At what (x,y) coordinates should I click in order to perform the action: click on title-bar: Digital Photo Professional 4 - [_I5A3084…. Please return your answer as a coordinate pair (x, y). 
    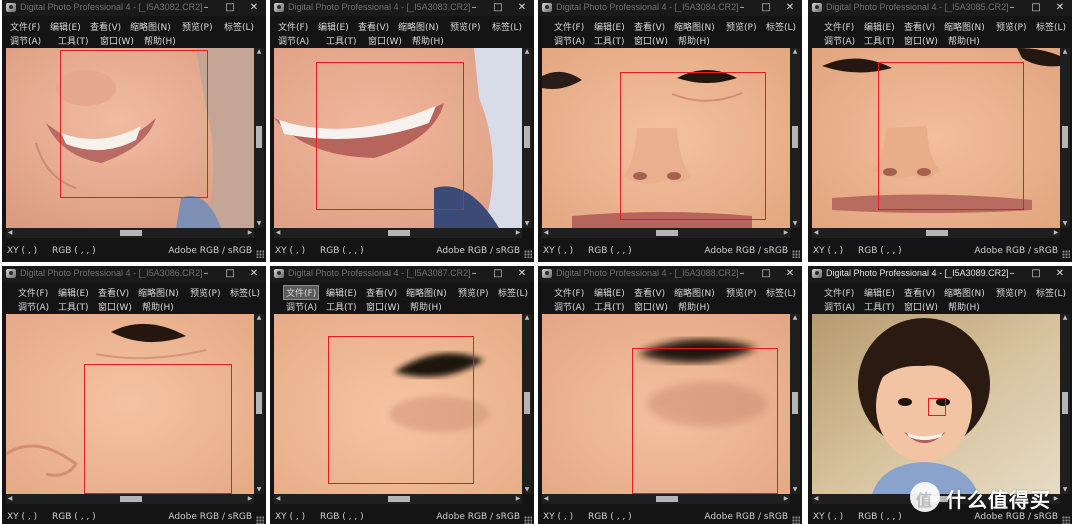
    Looking at the image, I should click on (670, 8).